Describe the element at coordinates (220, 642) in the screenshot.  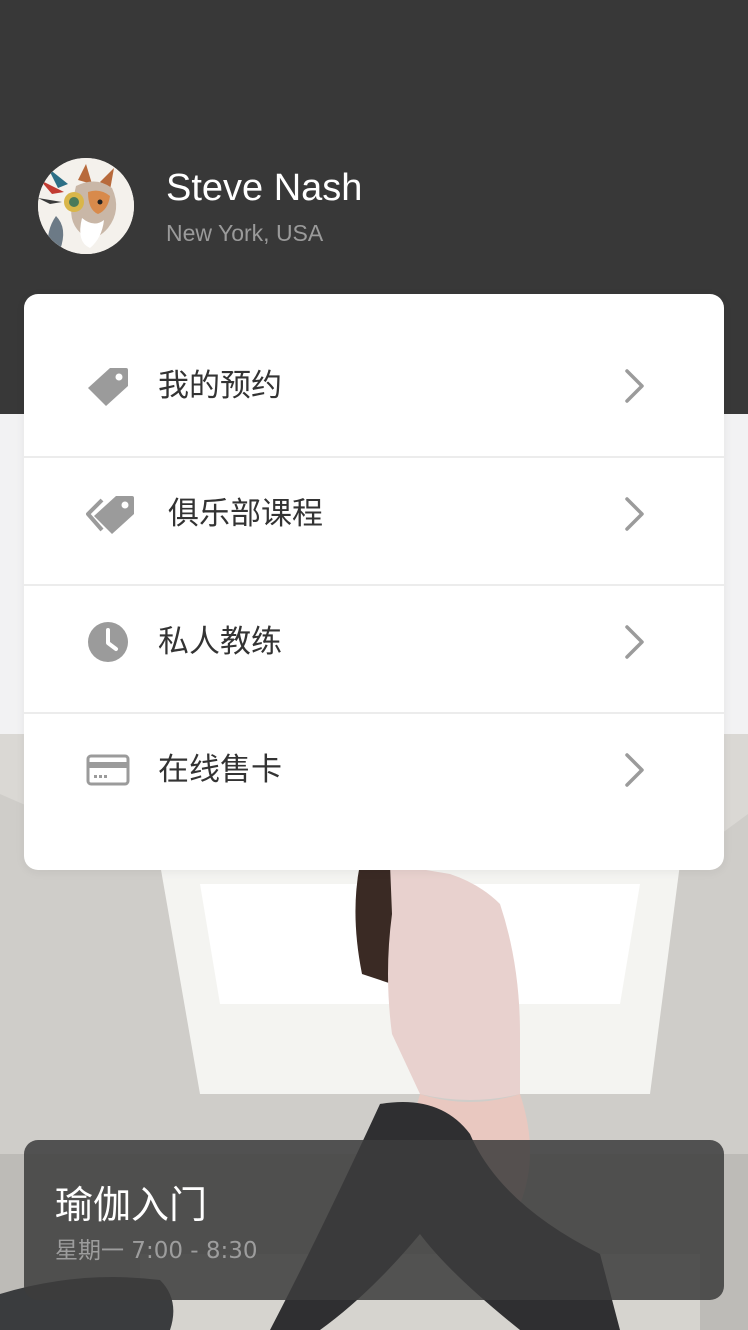
I see `menu-item-label: 私人教练` at that location.